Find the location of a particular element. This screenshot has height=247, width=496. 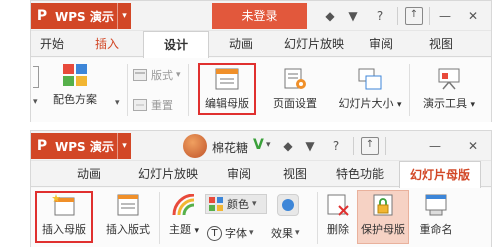

ribbon-tabs: 开始 插入 设计 动画 幻灯片放映 审阅 视图 is located at coordinates (261, 44).